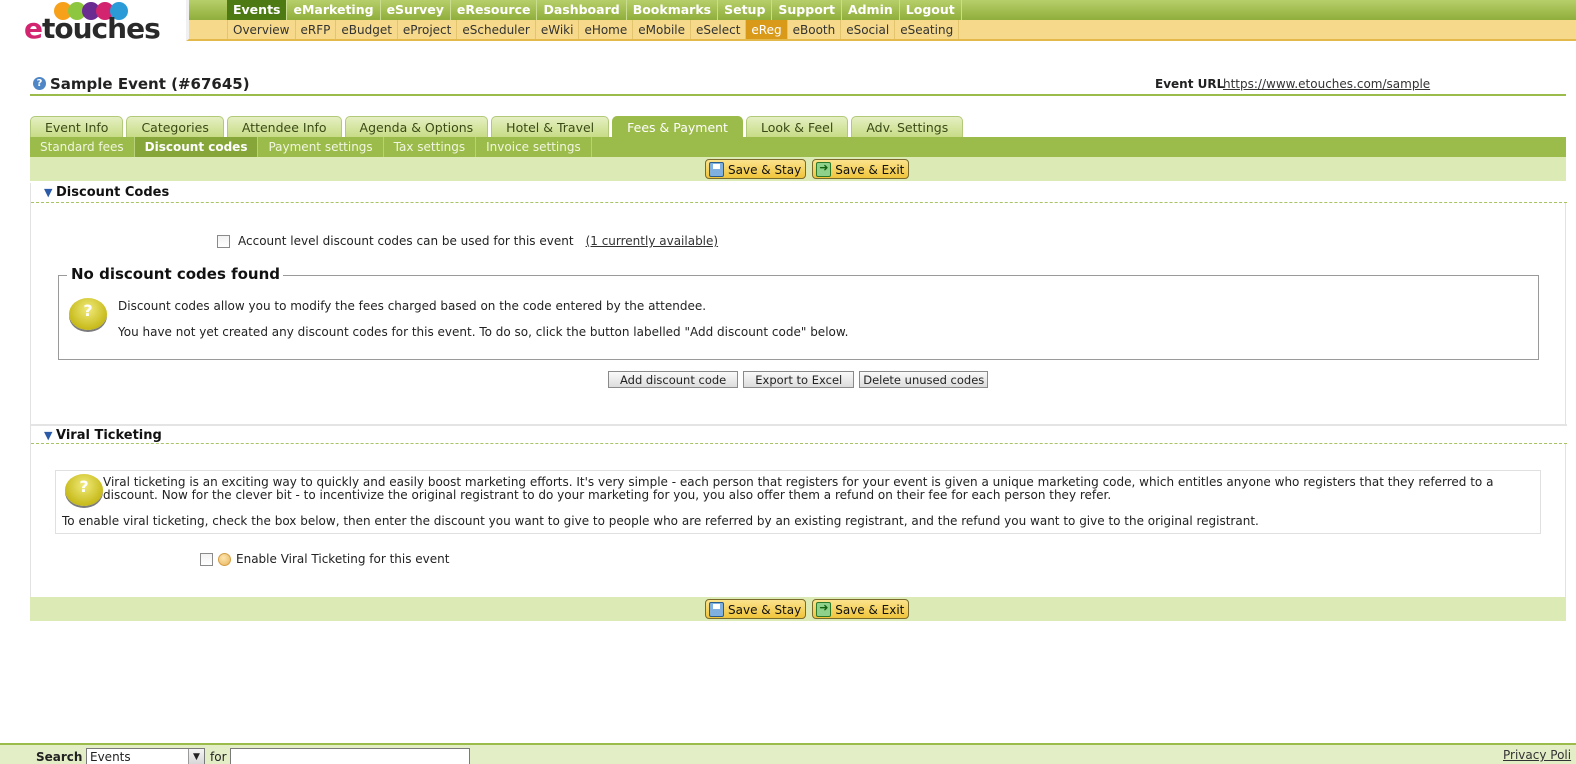 Image resolution: width=1576 pixels, height=764 pixels. I want to click on subnav-ebudget: eBudget, so click(367, 29).